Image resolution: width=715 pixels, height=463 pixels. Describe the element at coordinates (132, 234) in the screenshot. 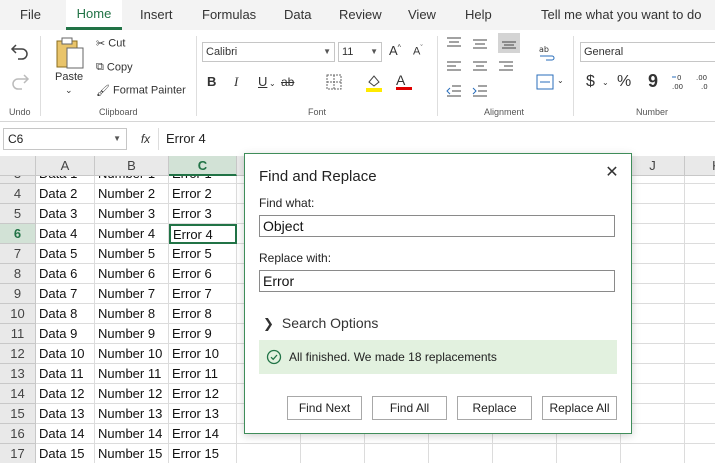

I see `cell: Number 4` at that location.